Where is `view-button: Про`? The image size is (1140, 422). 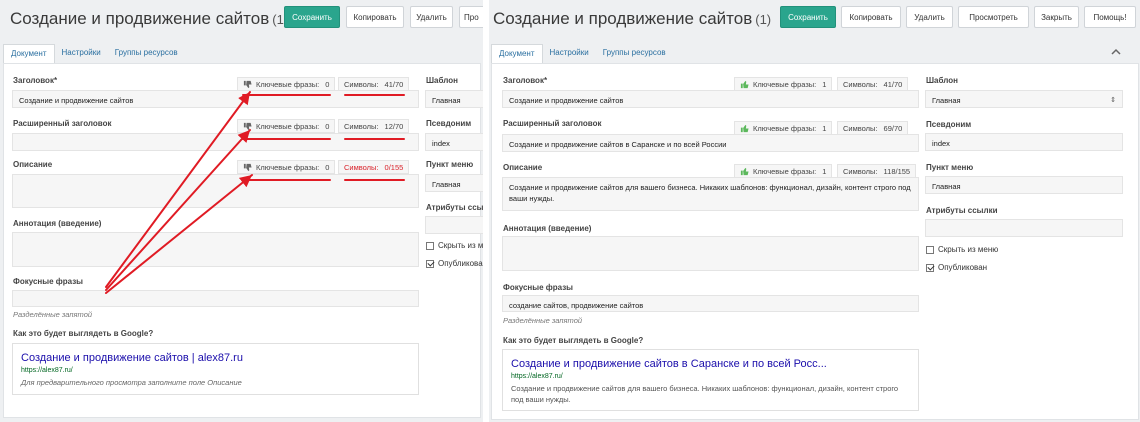
view-button: Про is located at coordinates (471, 17).